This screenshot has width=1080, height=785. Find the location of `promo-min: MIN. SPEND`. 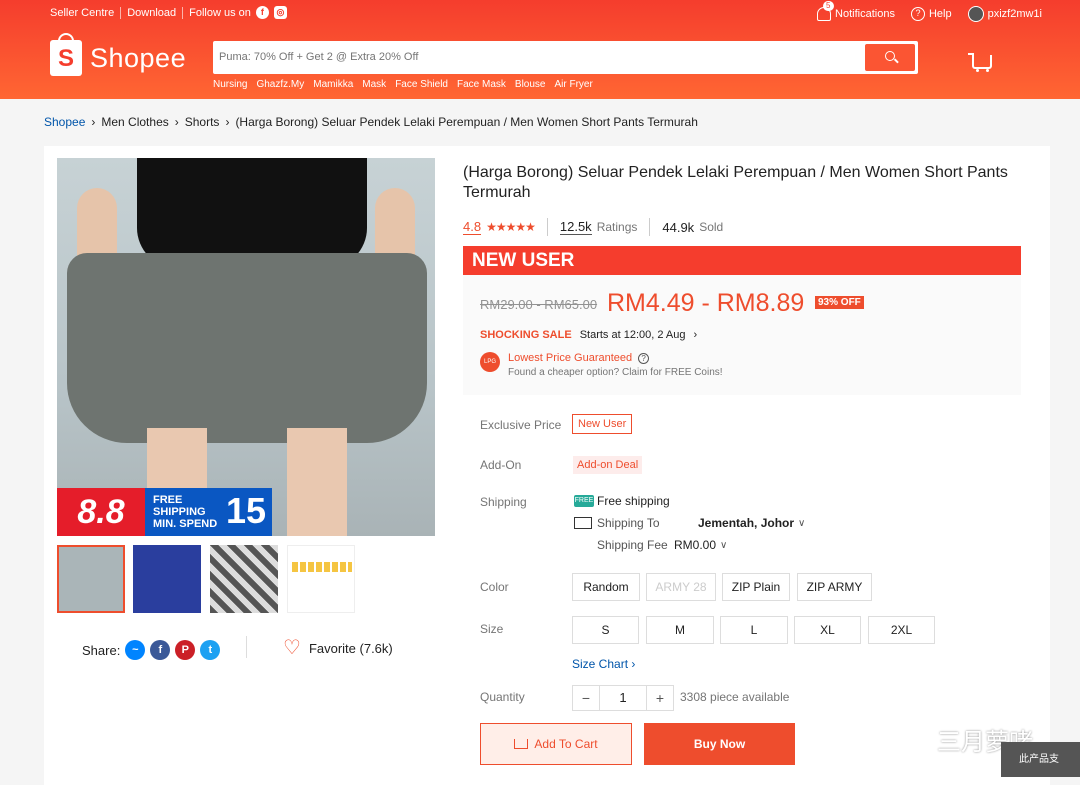

promo-min: MIN. SPEND is located at coordinates (185, 524).